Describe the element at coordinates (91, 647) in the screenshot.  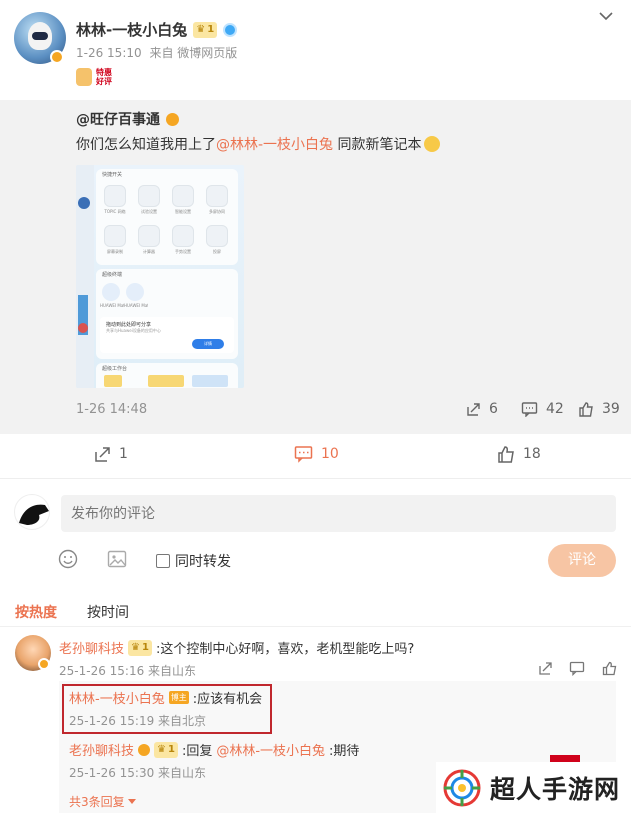
I see `commenter-name: 老孙聊科技` at that location.